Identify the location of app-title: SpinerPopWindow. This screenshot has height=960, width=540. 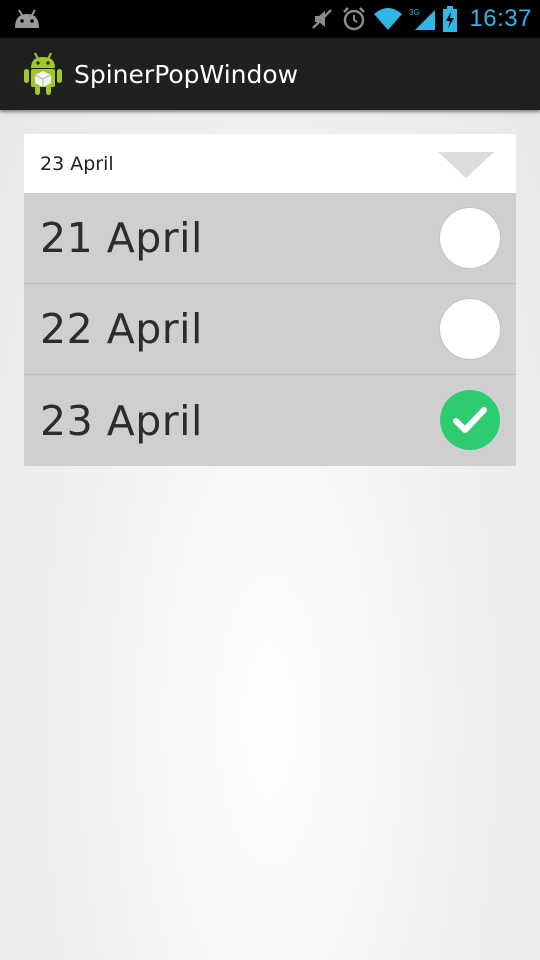
(186, 74).